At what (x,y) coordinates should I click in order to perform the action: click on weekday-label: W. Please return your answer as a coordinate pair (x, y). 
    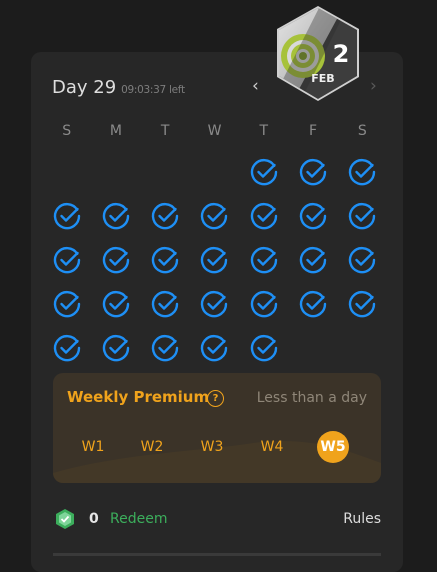
    Looking at the image, I should click on (214, 131).